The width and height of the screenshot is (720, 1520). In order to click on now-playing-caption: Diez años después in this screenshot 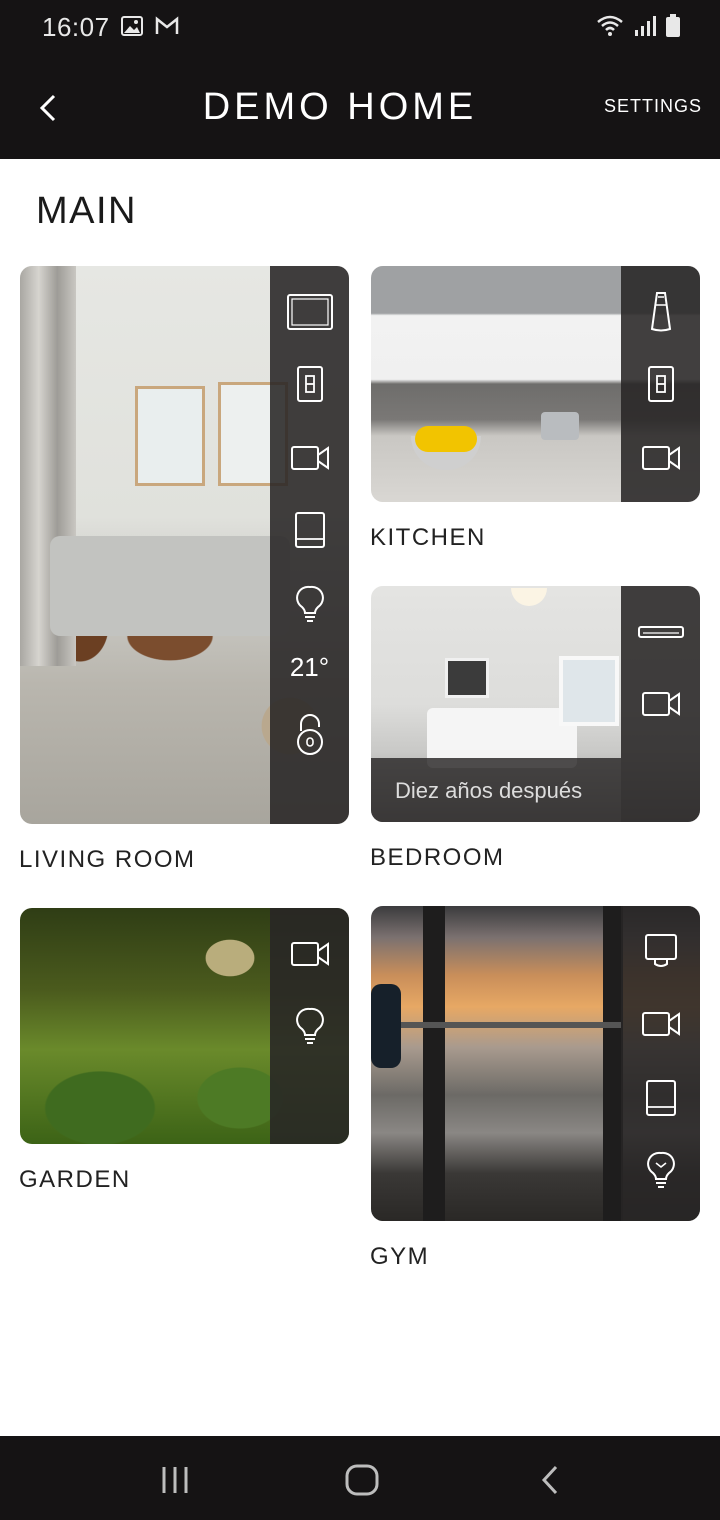, I will do `click(496, 790)`.